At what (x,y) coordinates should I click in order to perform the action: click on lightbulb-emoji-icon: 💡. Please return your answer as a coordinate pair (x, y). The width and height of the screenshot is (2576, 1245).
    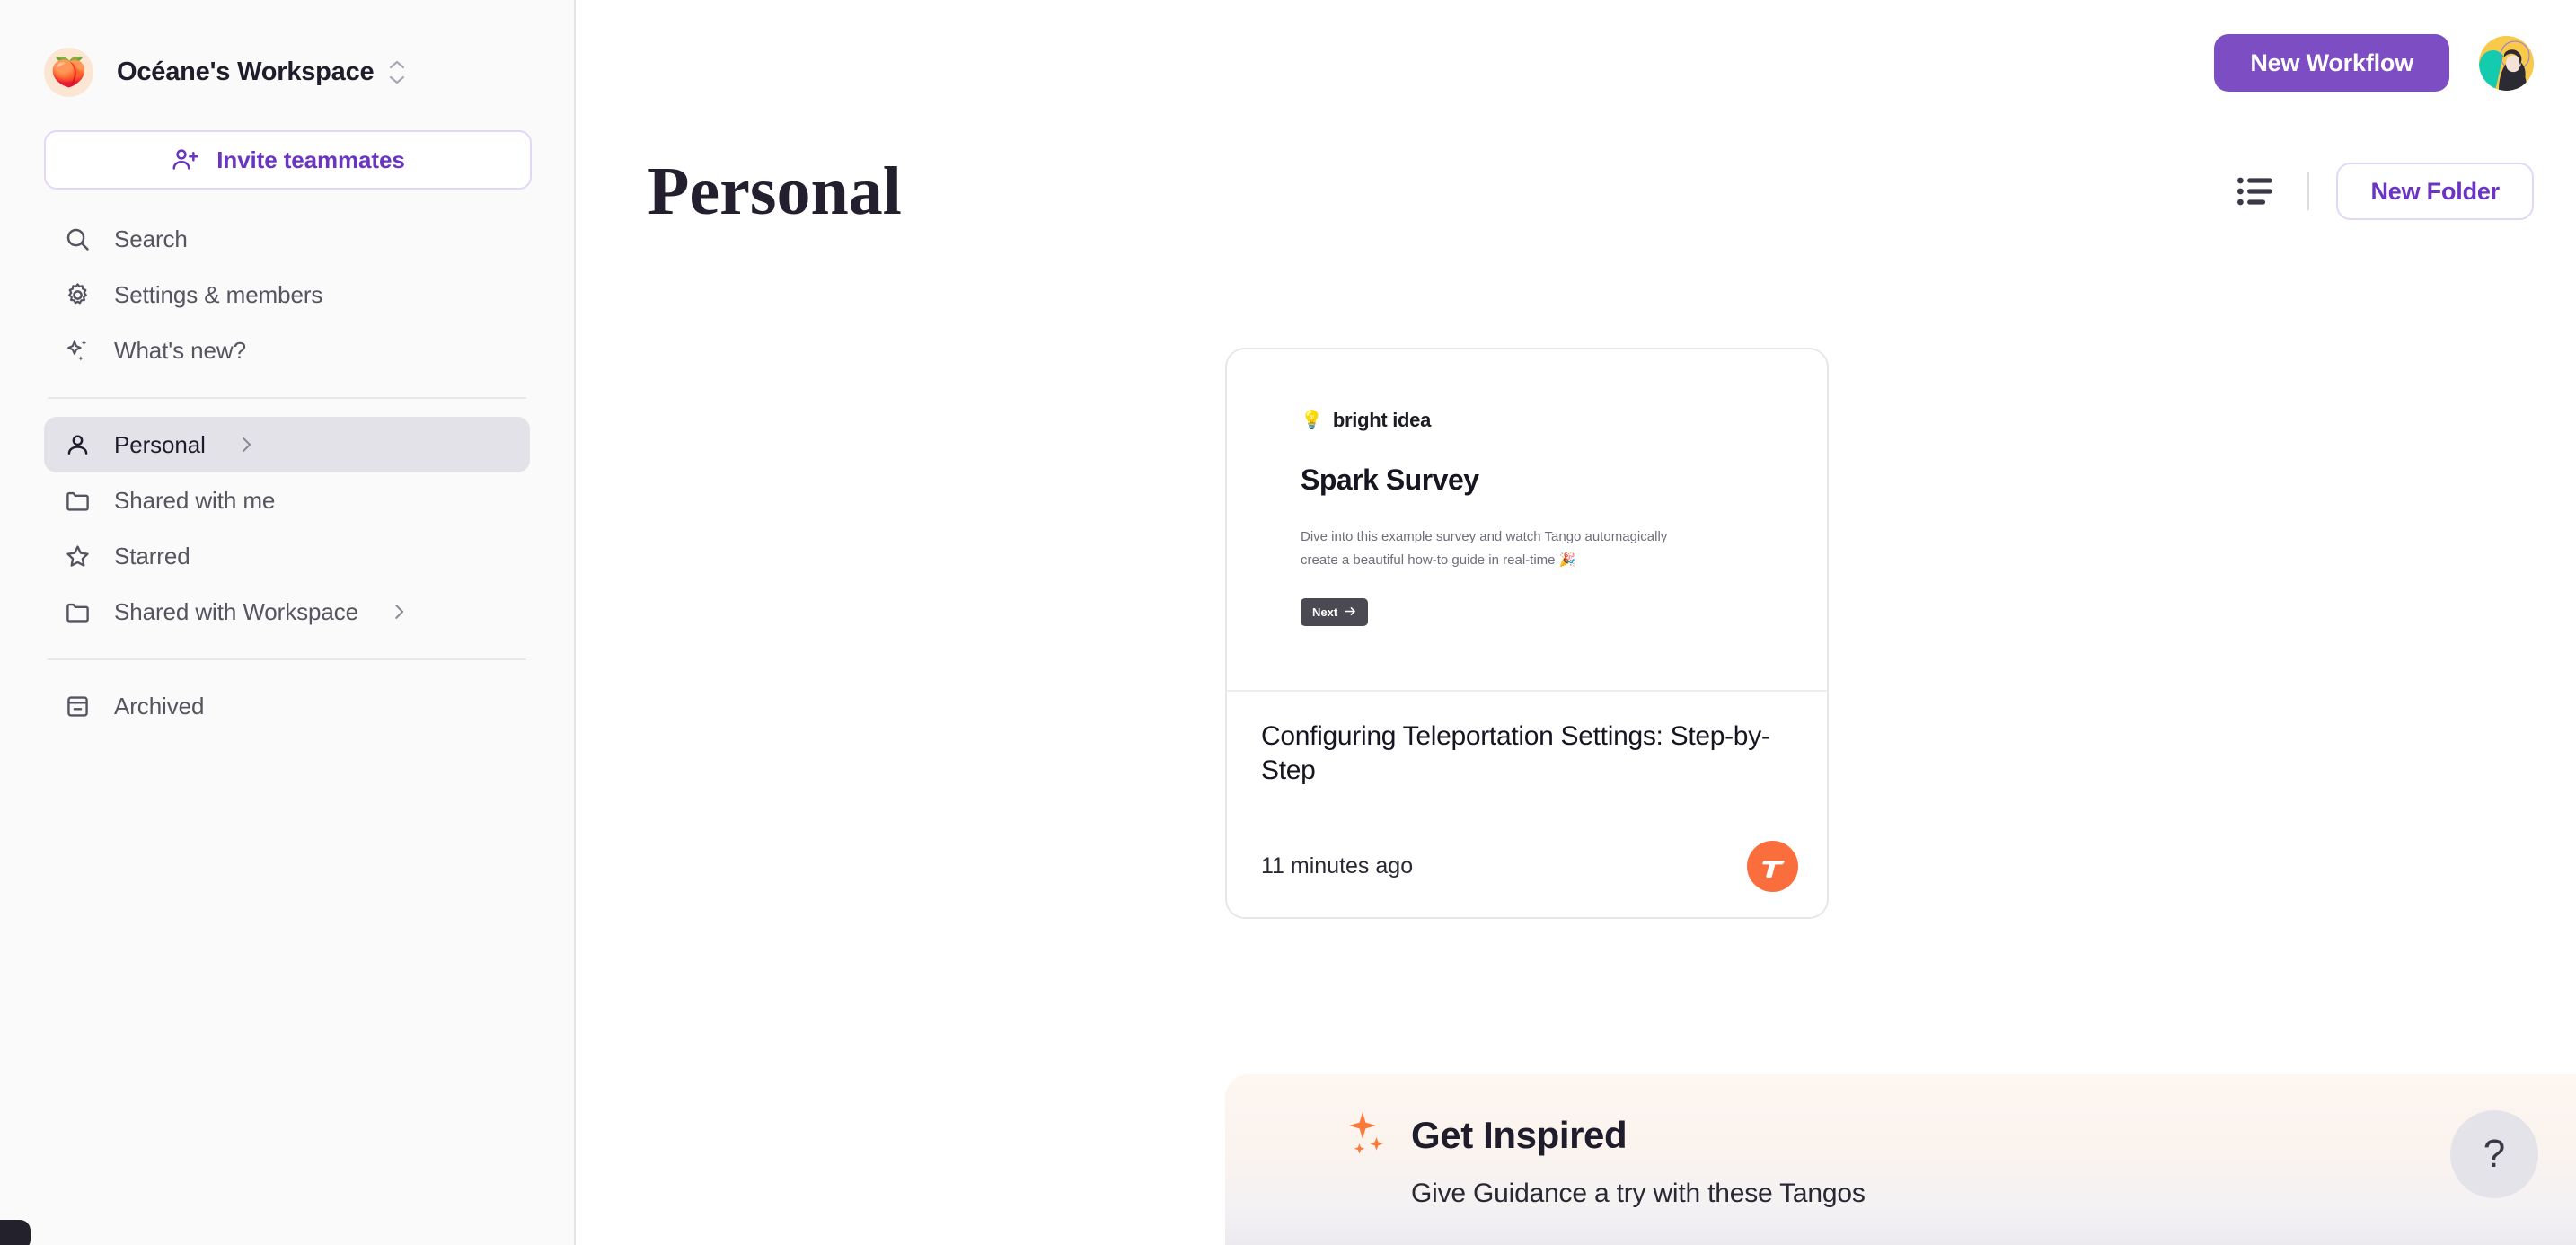
    Looking at the image, I should click on (1312, 420).